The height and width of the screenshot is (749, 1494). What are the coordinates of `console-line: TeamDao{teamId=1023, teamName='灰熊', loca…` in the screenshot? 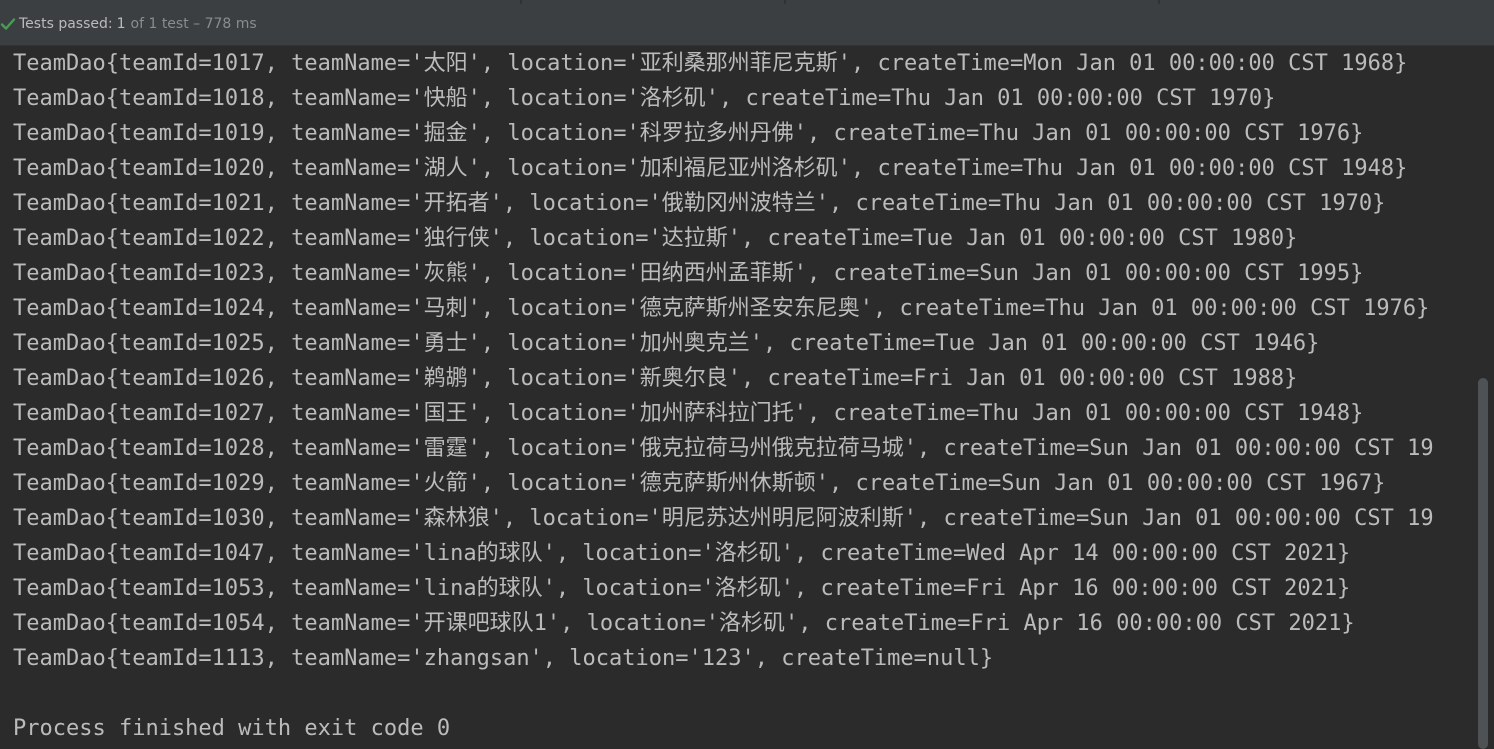 It's located at (688, 273).